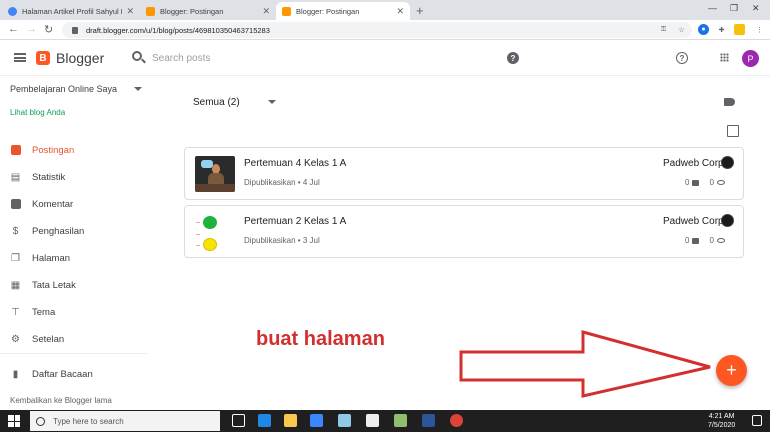 The width and height of the screenshot is (770, 432). What do you see at coordinates (137, 56) in the screenshot?
I see `search-icon` at bounding box center [137, 56].